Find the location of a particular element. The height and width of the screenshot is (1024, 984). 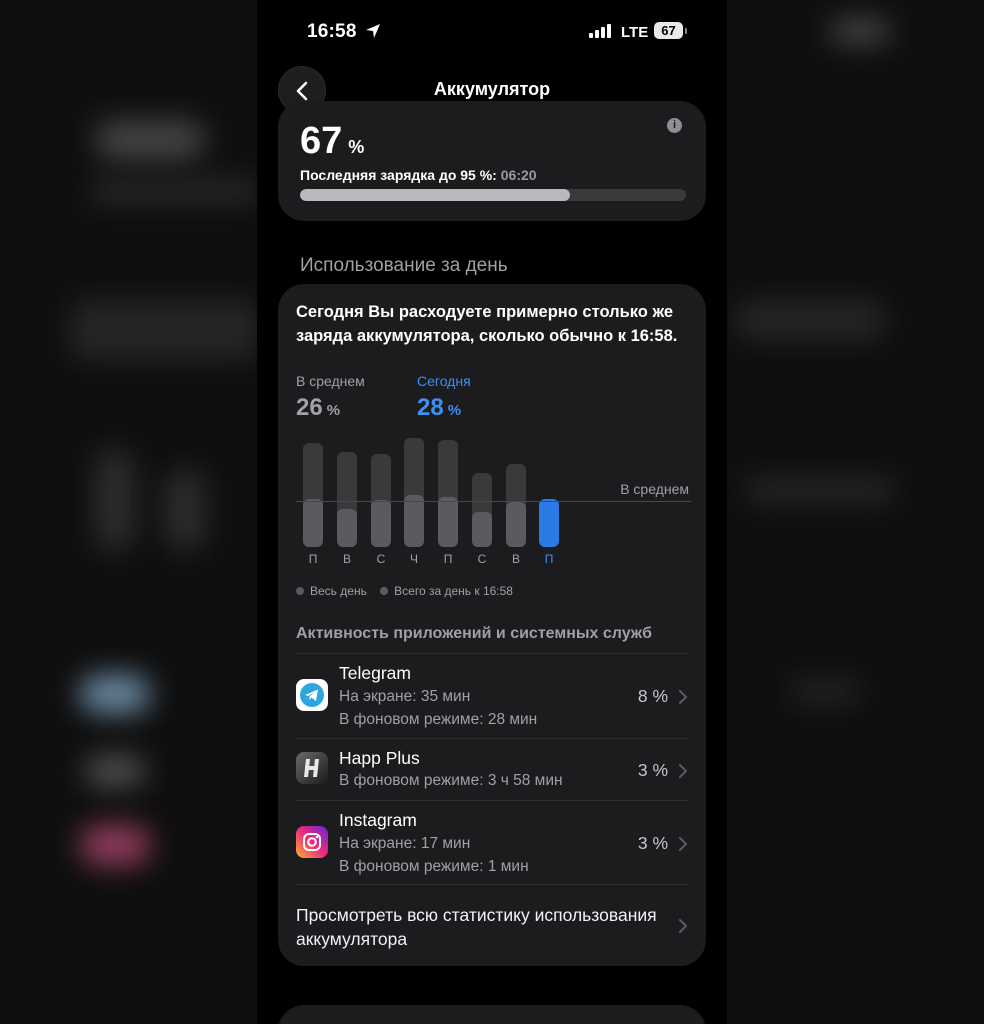

battery-percent-sign: % is located at coordinates (356, 147).